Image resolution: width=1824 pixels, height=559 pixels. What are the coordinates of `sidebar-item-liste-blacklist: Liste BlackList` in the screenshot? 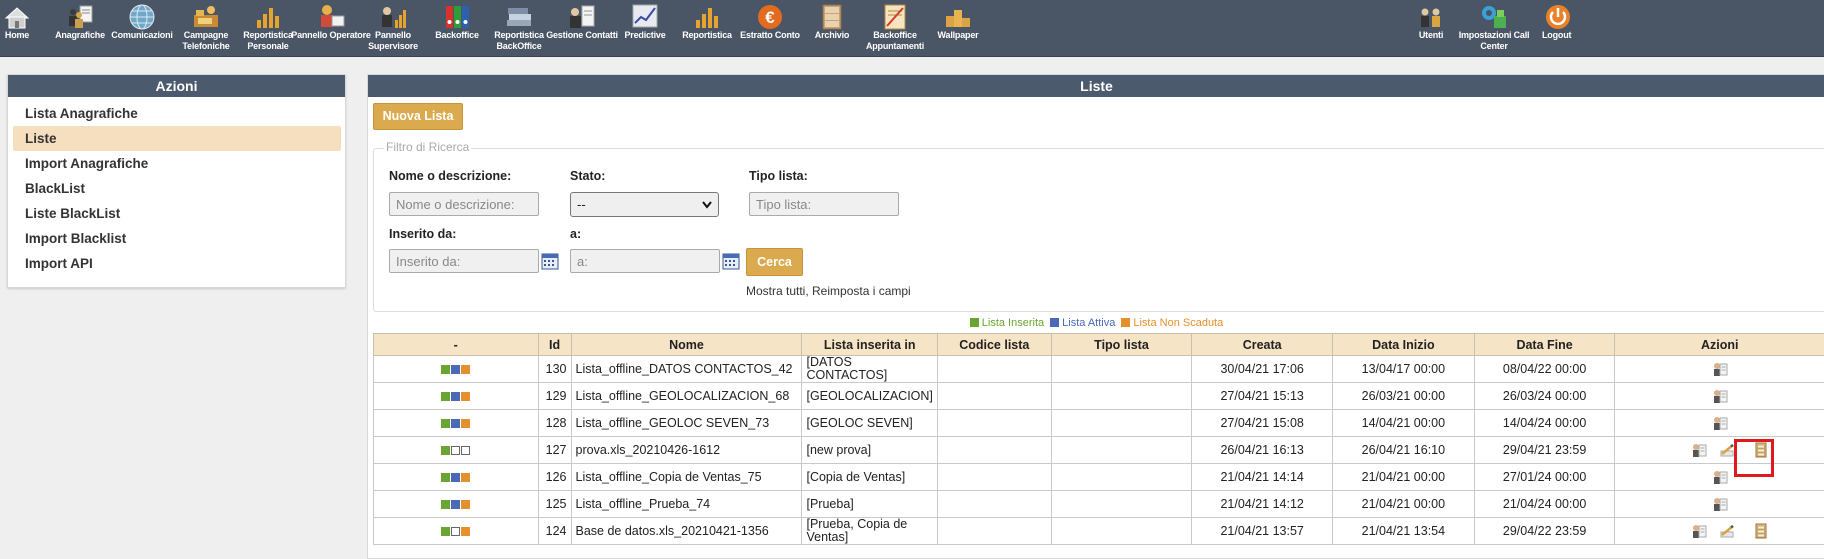 It's located at (177, 213).